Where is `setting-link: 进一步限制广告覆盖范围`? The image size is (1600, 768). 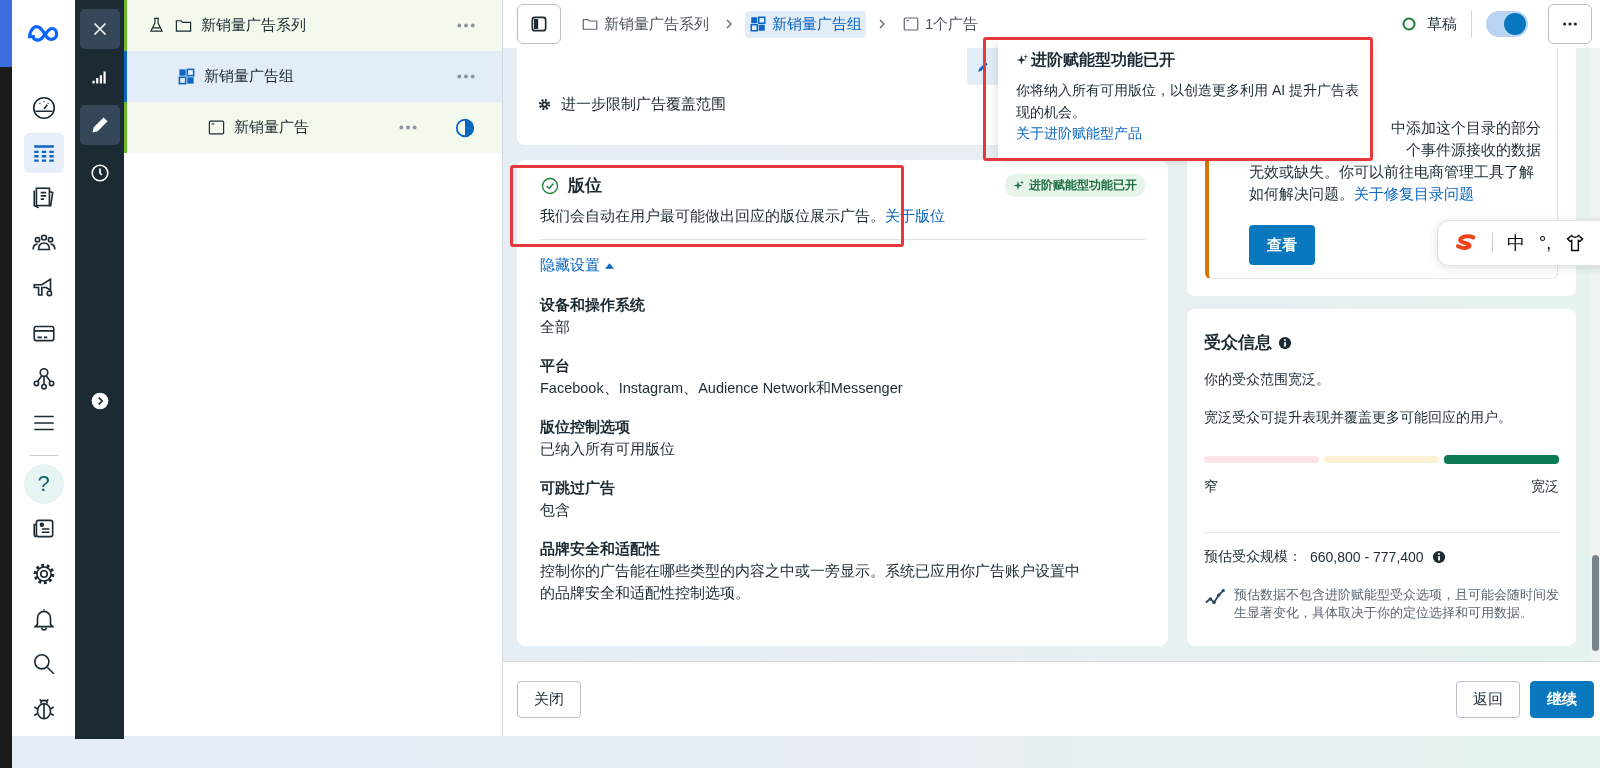
setting-link: 进一步限制广告覆盖范围 is located at coordinates (643, 104).